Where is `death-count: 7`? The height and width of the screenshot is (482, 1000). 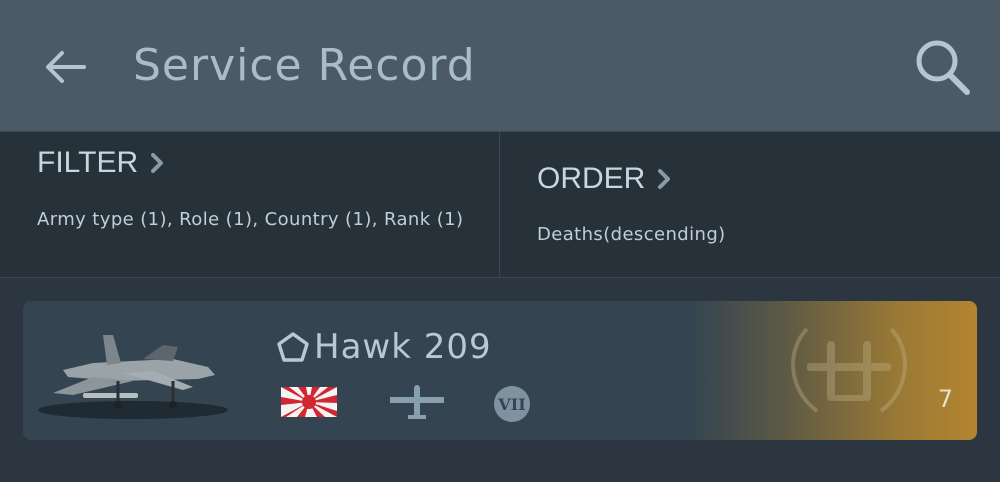
death-count: 7 is located at coordinates (945, 399).